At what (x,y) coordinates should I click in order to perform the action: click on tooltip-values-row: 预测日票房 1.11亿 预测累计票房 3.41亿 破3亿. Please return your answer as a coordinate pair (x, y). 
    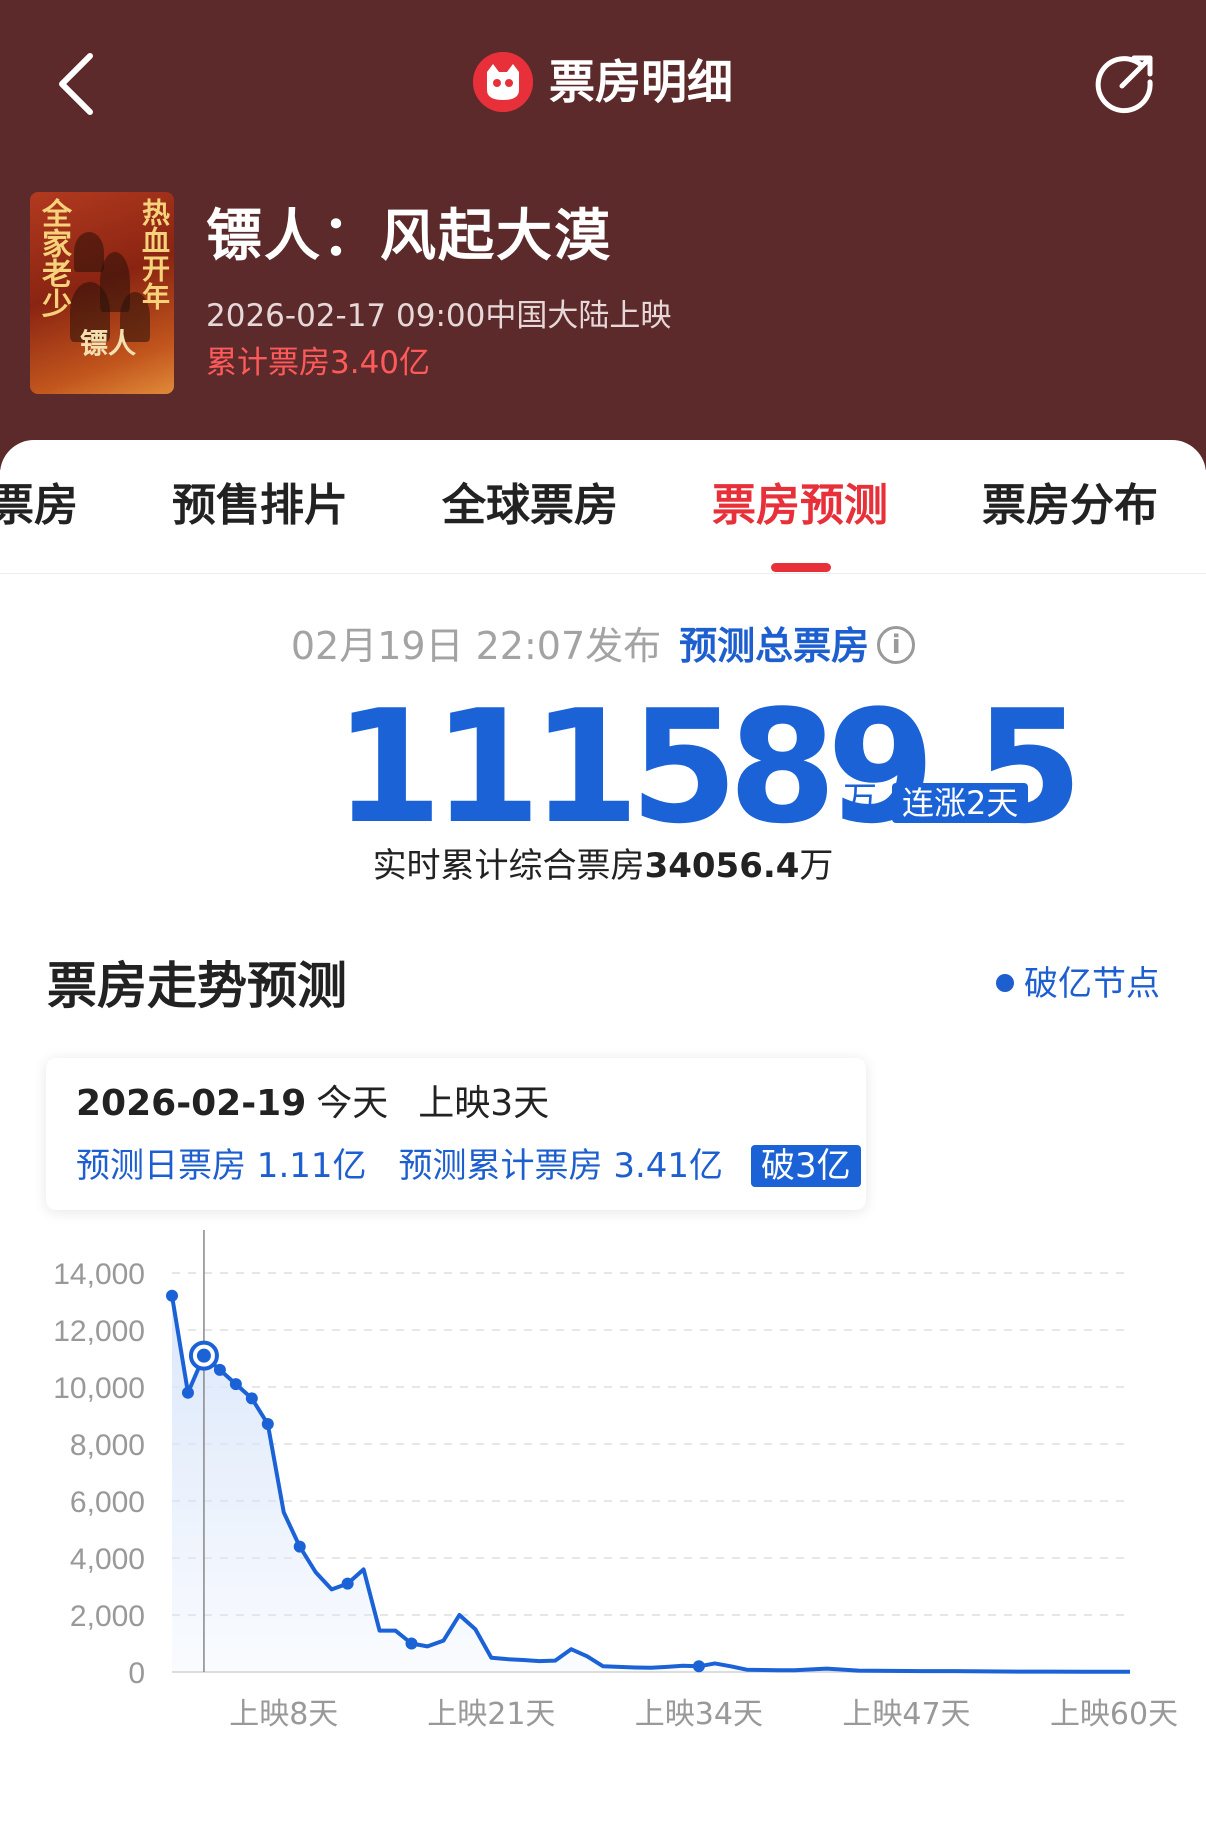
    Looking at the image, I should click on (468, 1166).